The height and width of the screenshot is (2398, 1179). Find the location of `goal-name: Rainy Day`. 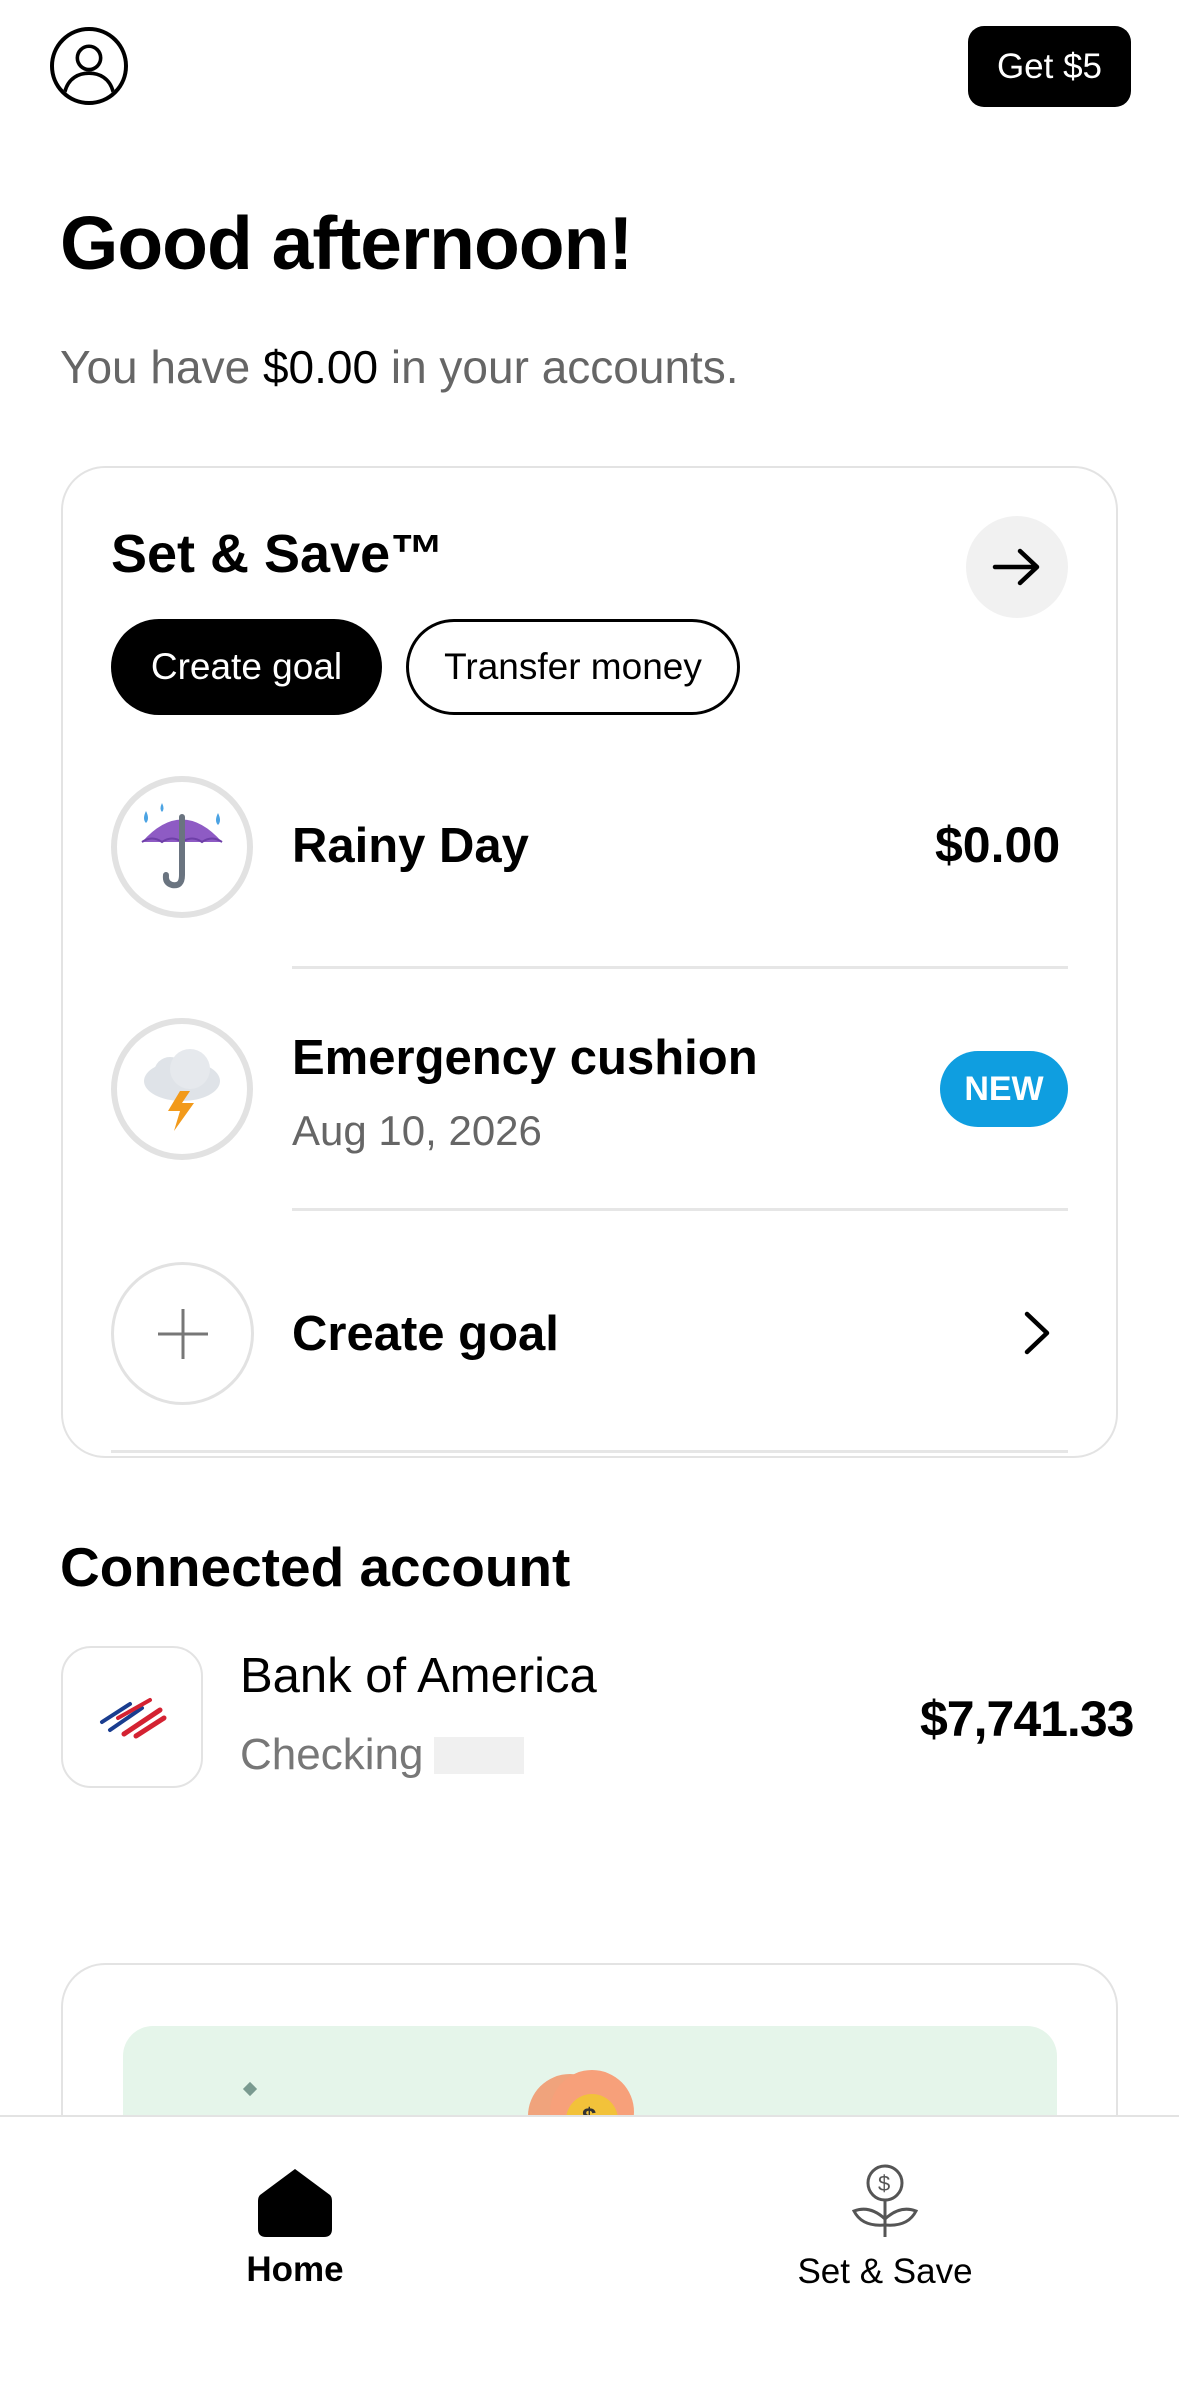

goal-name: Rainy Day is located at coordinates (410, 846).